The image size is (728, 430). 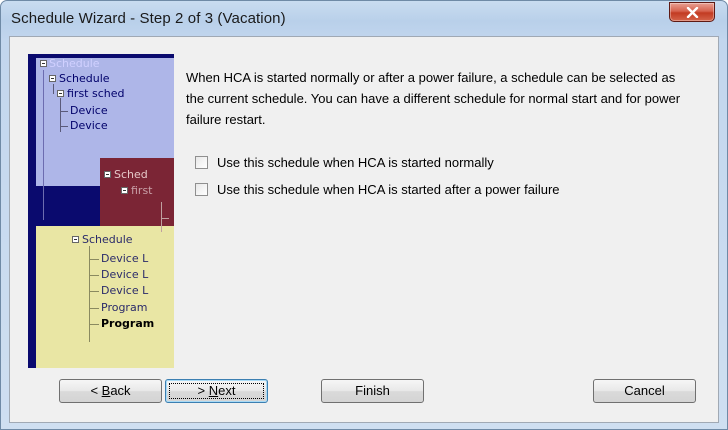 What do you see at coordinates (96, 390) in the screenshot?
I see `back-prefix: <` at bounding box center [96, 390].